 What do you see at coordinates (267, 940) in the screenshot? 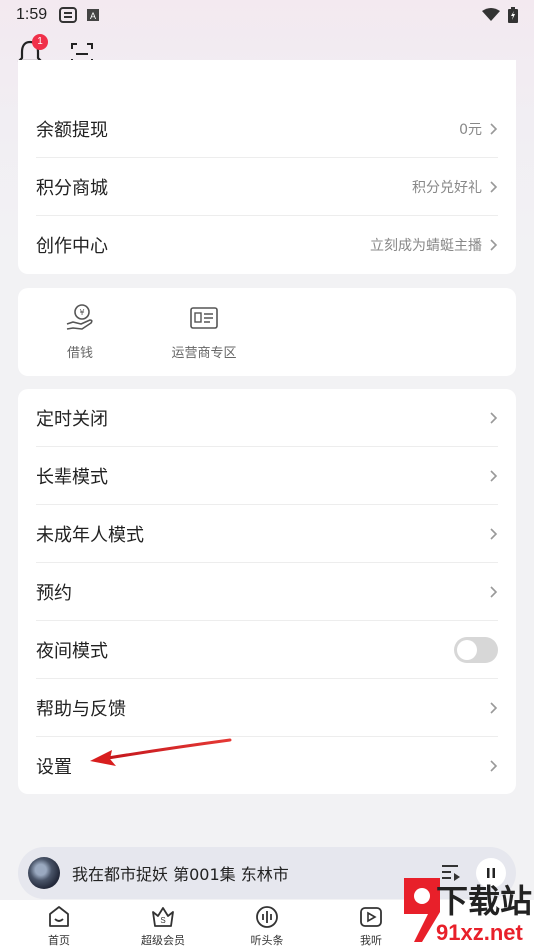
I see `tab-label: 听头条` at bounding box center [267, 940].